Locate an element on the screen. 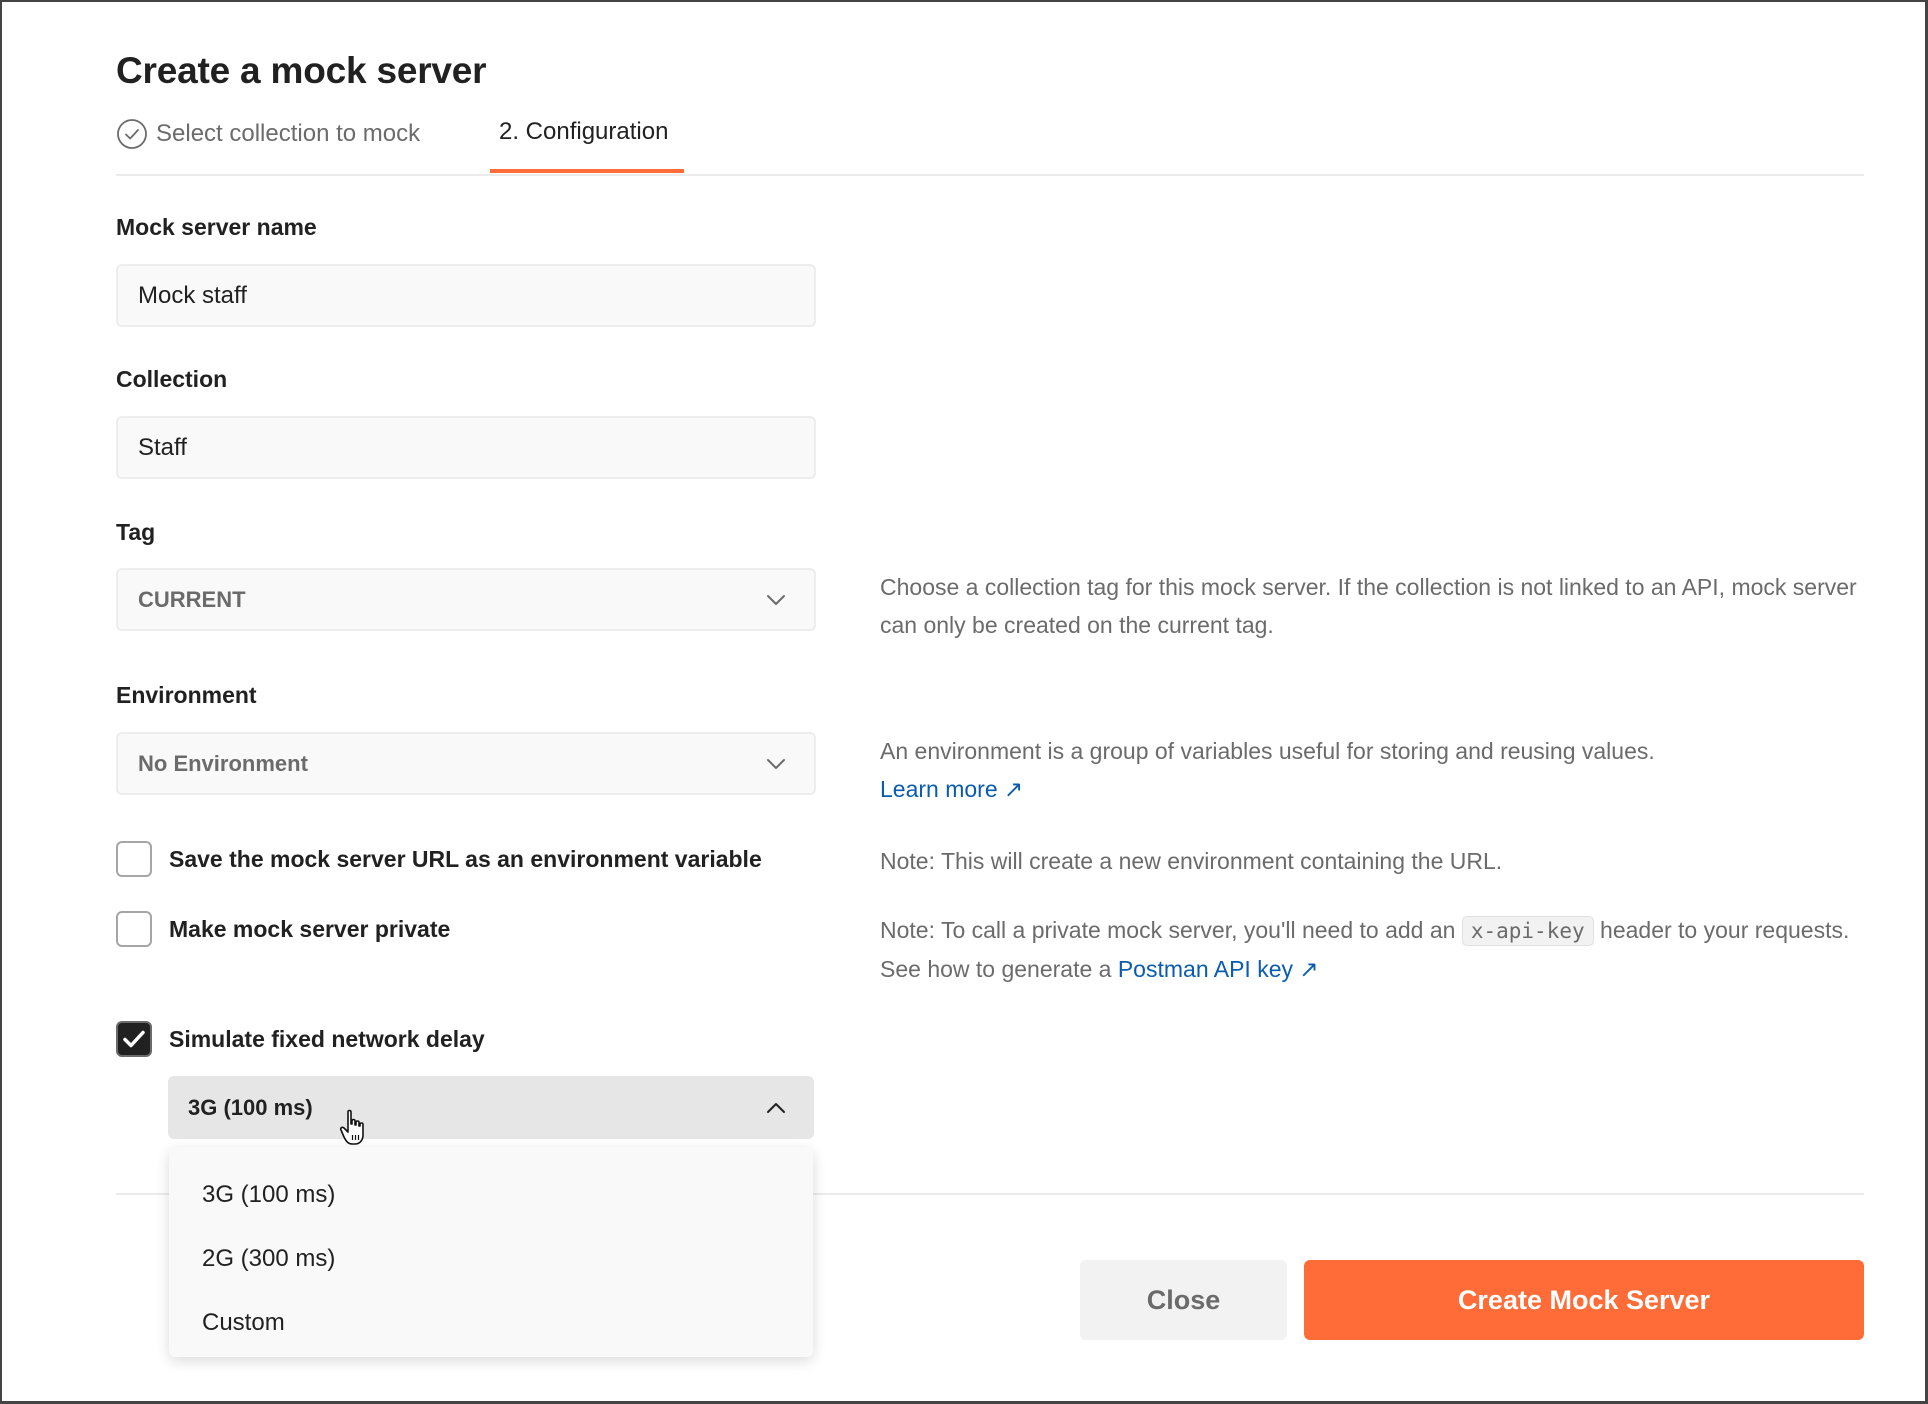  dialog-title: Create a mock server is located at coordinates (301, 70).